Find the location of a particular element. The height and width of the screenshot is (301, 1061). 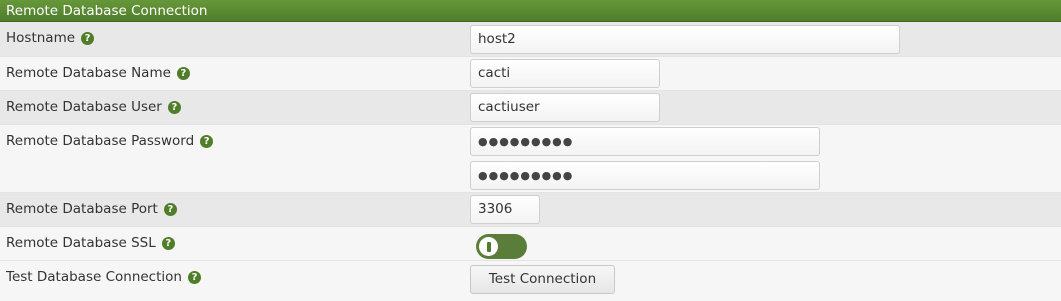

test-connection-label-wrap: Test Database Connection ? is located at coordinates (103, 277).